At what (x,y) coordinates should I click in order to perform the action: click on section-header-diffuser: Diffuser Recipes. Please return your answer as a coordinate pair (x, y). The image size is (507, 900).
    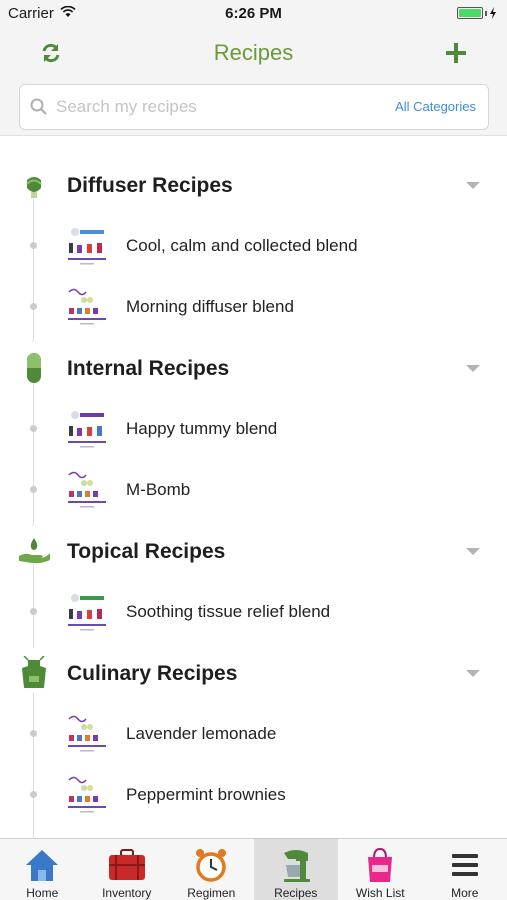
    Looking at the image, I should click on (253, 186).